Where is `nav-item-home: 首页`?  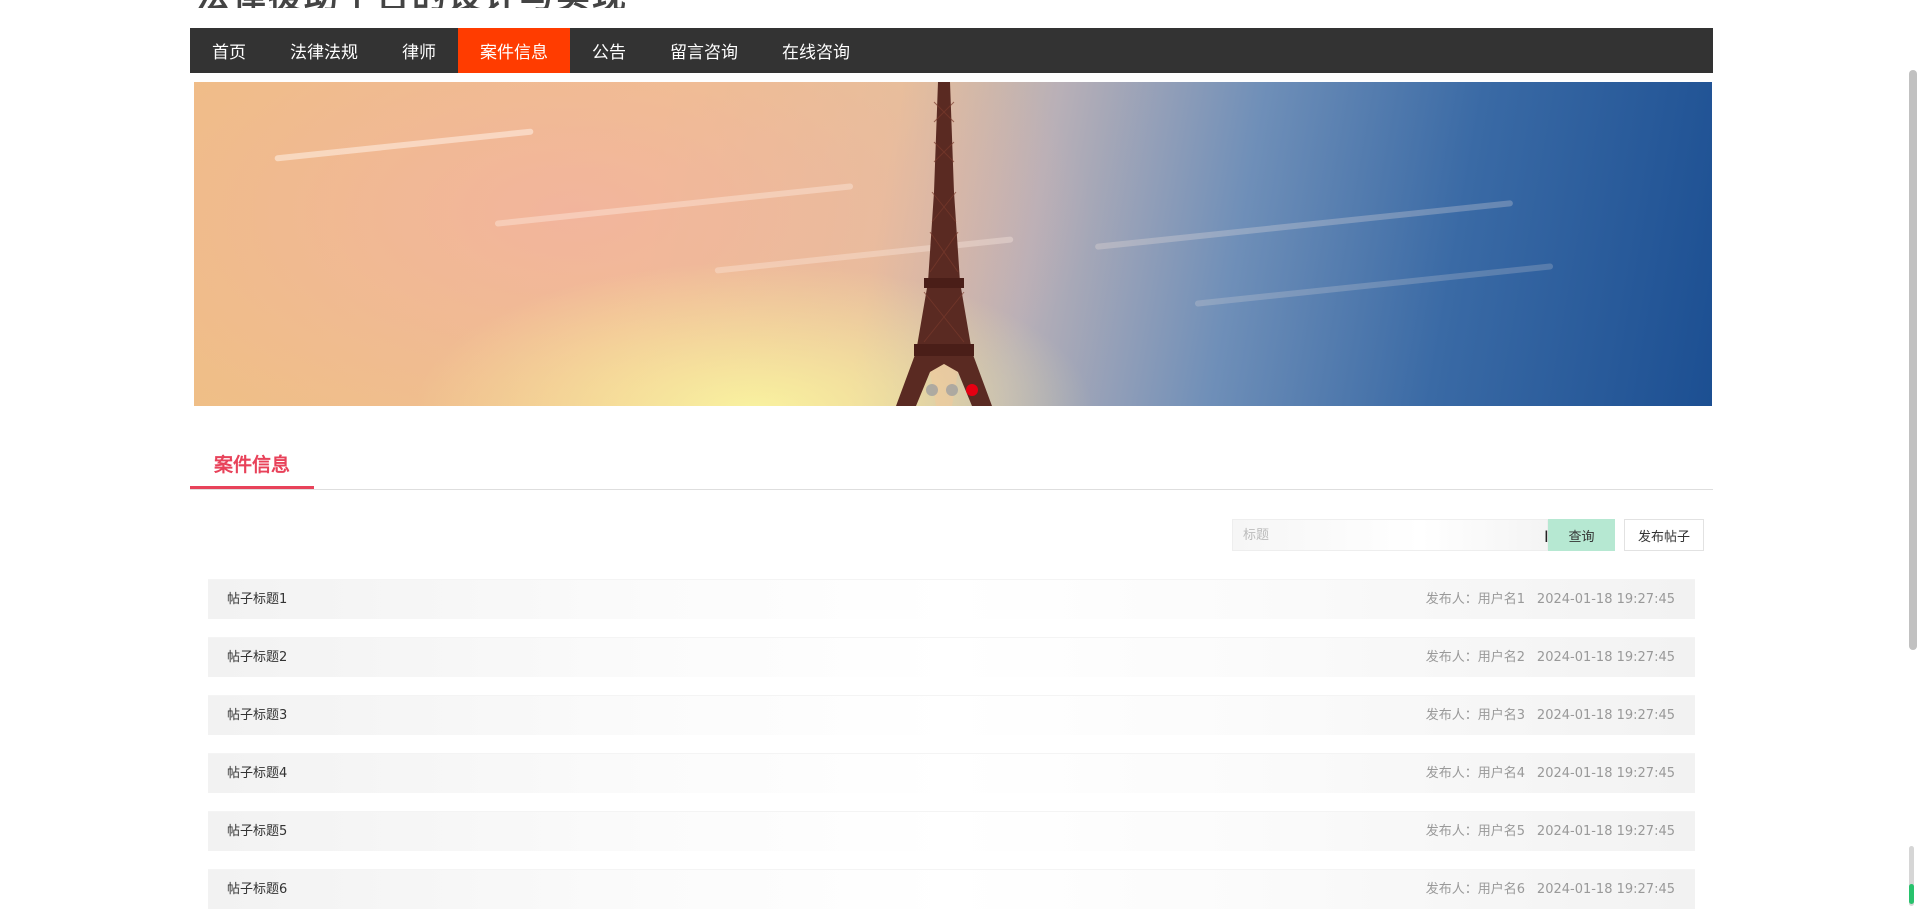 nav-item-home: 首页 is located at coordinates (229, 50).